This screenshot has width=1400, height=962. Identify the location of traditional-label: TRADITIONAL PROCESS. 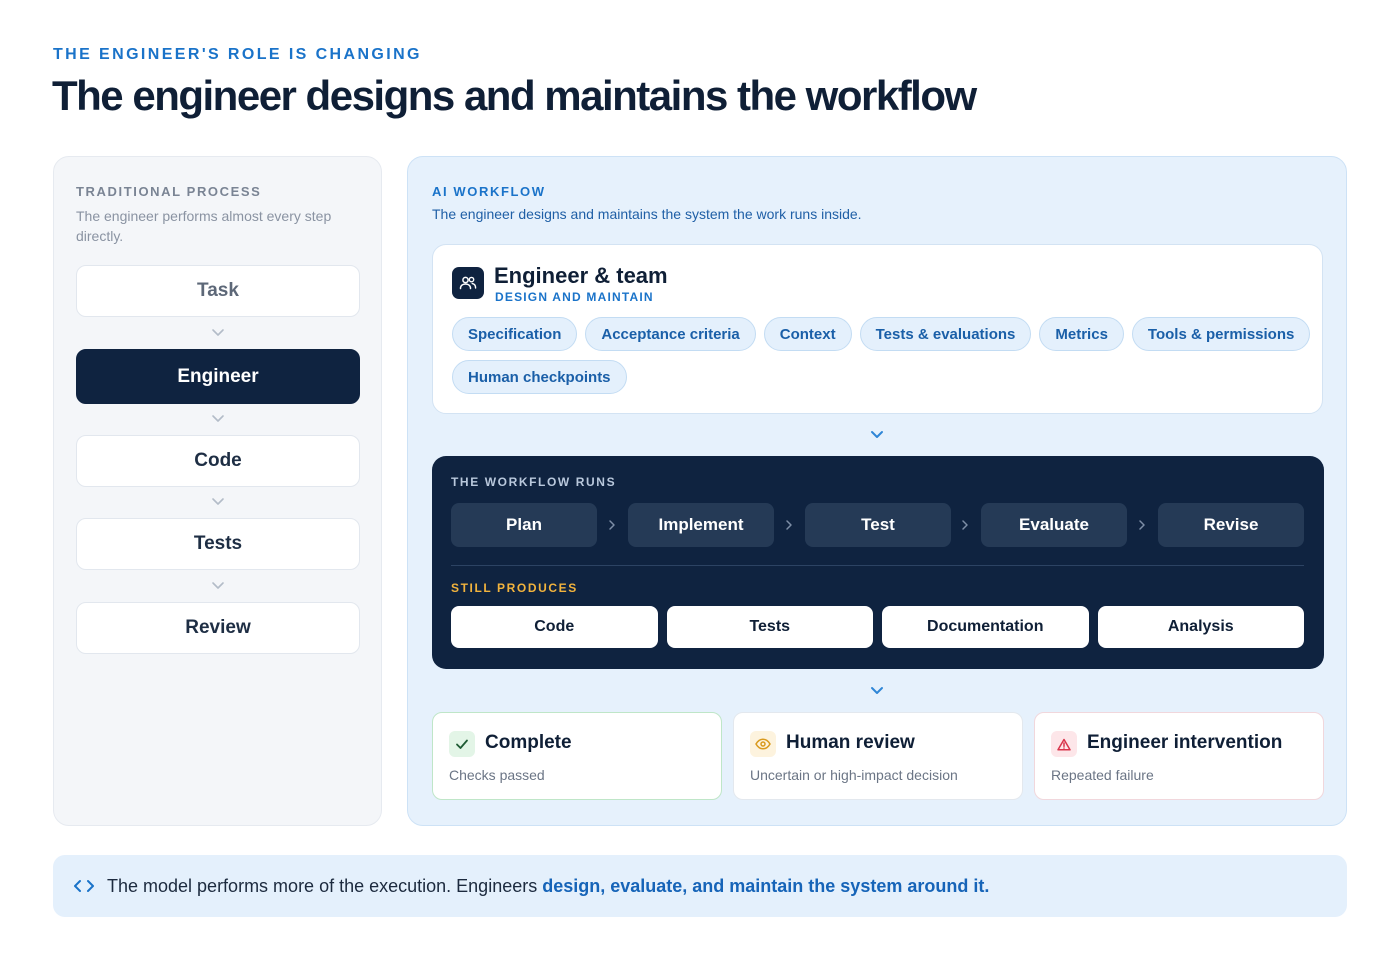
(169, 191).